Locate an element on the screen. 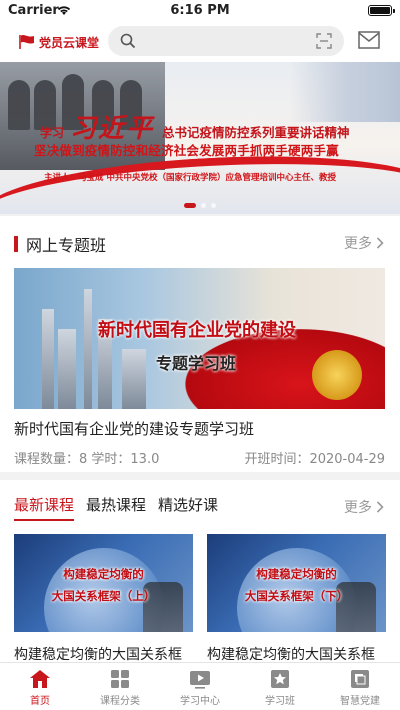 This screenshot has height=710, width=400. battery-icon is located at coordinates (381, 10).